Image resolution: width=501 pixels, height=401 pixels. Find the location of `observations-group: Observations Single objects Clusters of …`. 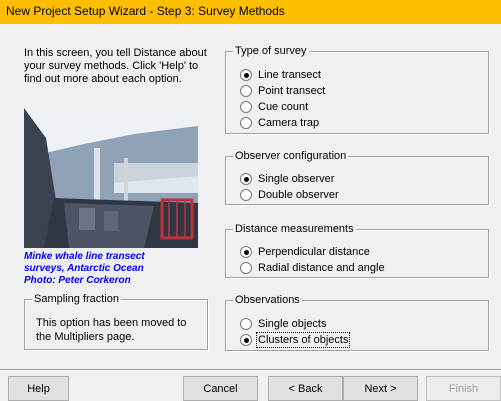

observations-group: Observations Single objects Clusters of … is located at coordinates (357, 322).